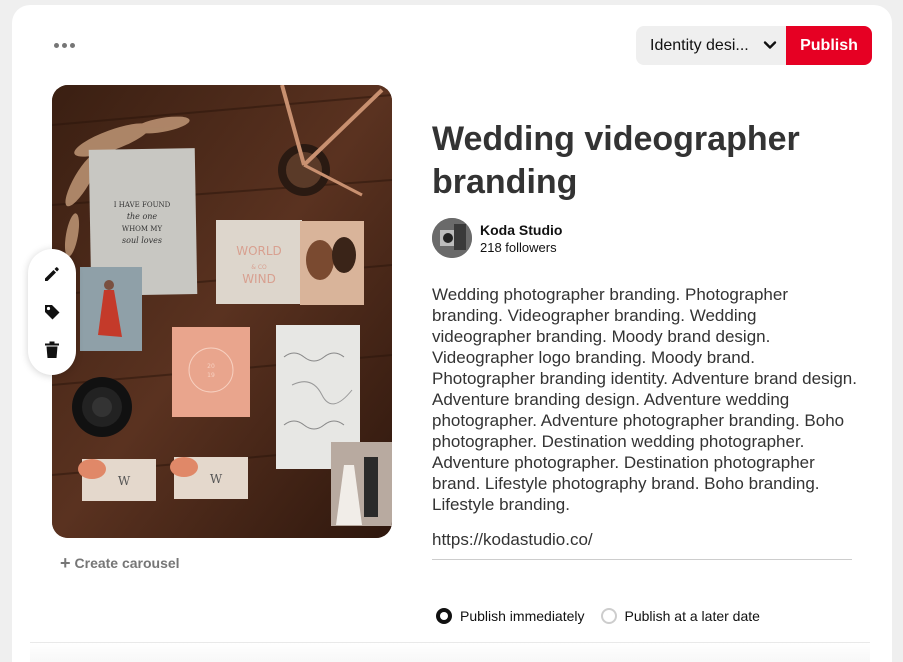 Image resolution: width=903 pixels, height=662 pixels. Describe the element at coordinates (522, 616) in the screenshot. I see `publish-immediately-label: Publish immediately` at that location.